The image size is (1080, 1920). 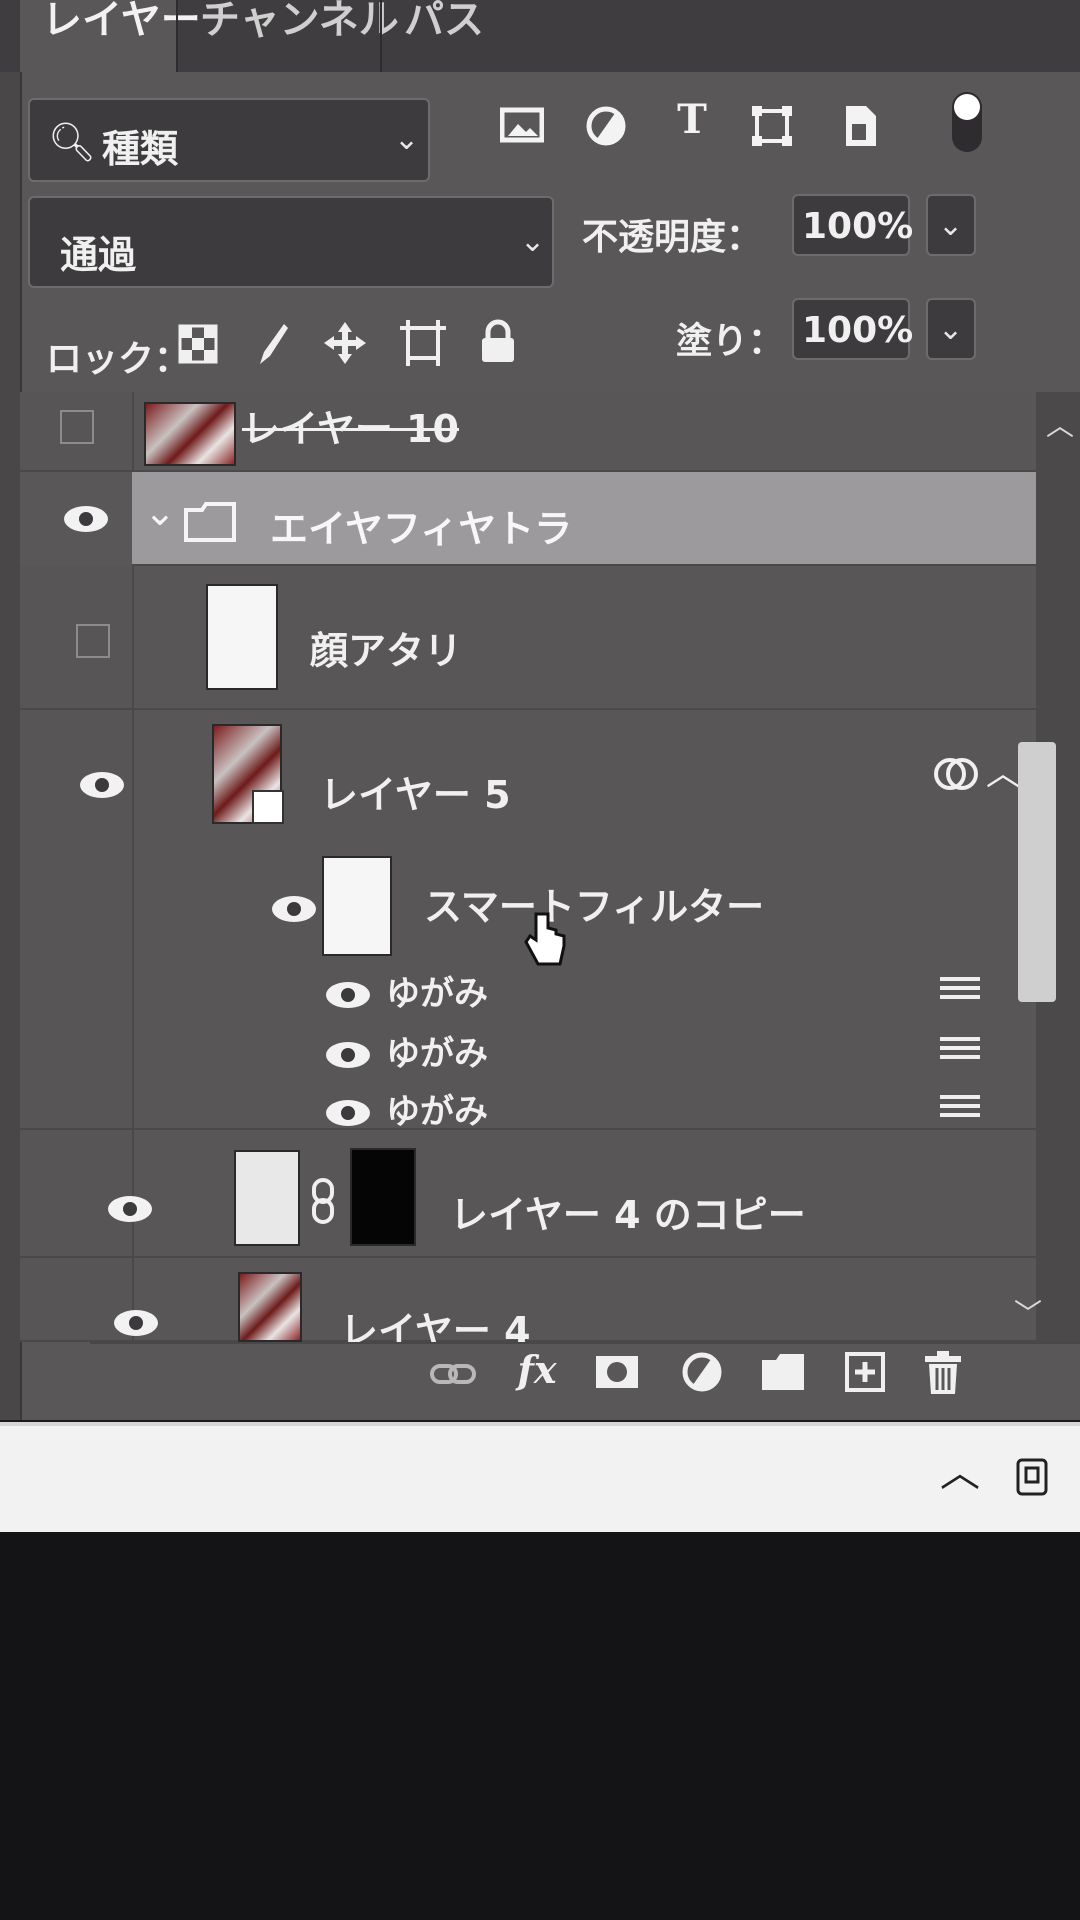 I want to click on shape-filter-icon, so click(x=772, y=128).